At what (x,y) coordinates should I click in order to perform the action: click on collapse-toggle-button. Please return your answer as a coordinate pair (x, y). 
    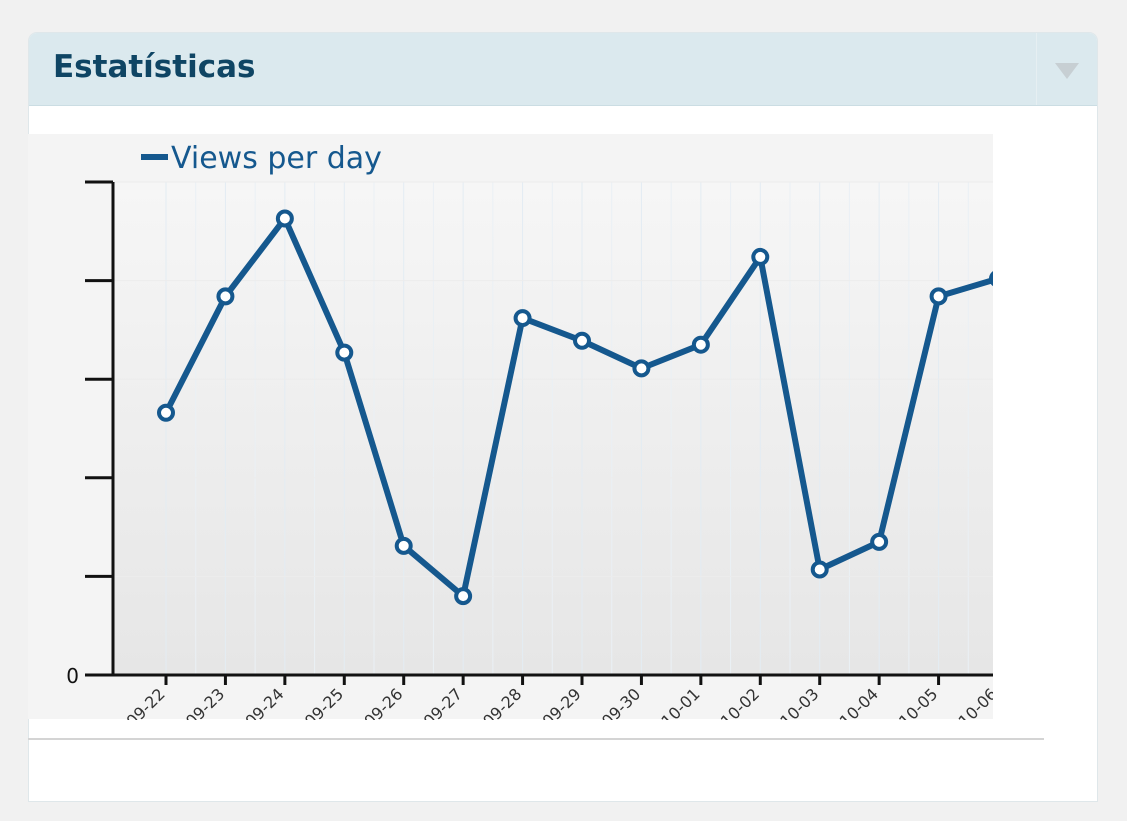
    Looking at the image, I should click on (1066, 69).